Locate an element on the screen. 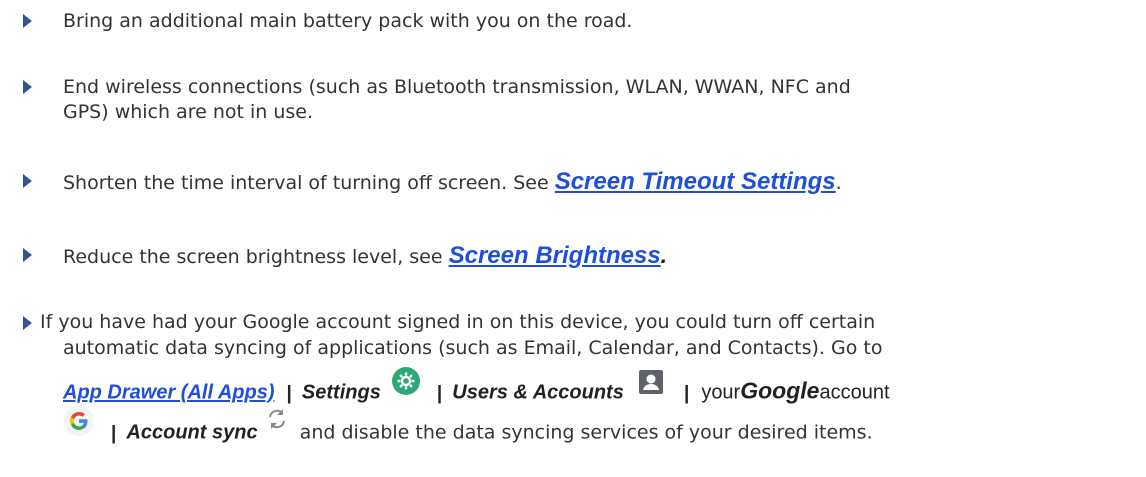 The width and height of the screenshot is (1146, 477). bullet-text: Reduce the screen brightness level, see is located at coordinates (256, 257).